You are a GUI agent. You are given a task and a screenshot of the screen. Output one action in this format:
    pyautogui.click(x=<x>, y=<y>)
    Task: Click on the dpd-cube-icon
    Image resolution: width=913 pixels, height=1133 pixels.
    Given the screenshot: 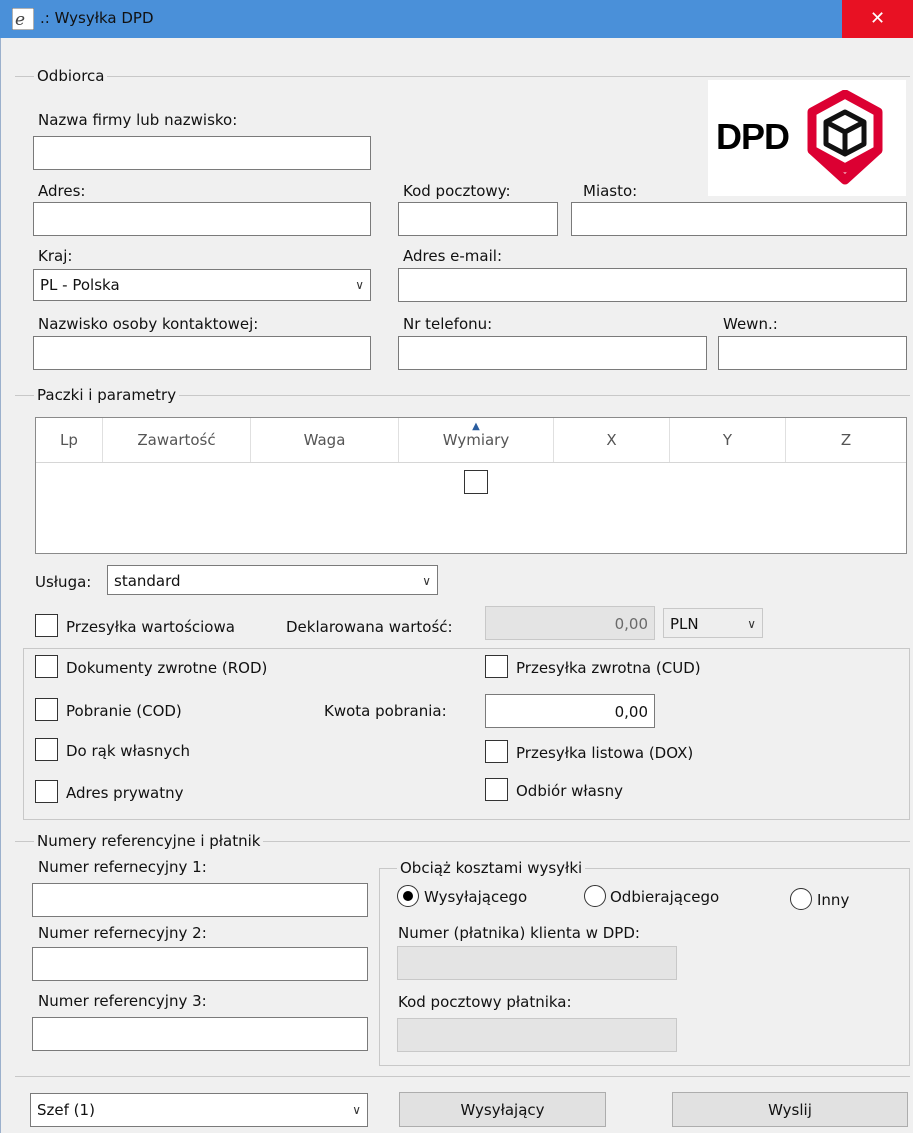 What is the action you would take?
    pyautogui.click(x=845, y=137)
    